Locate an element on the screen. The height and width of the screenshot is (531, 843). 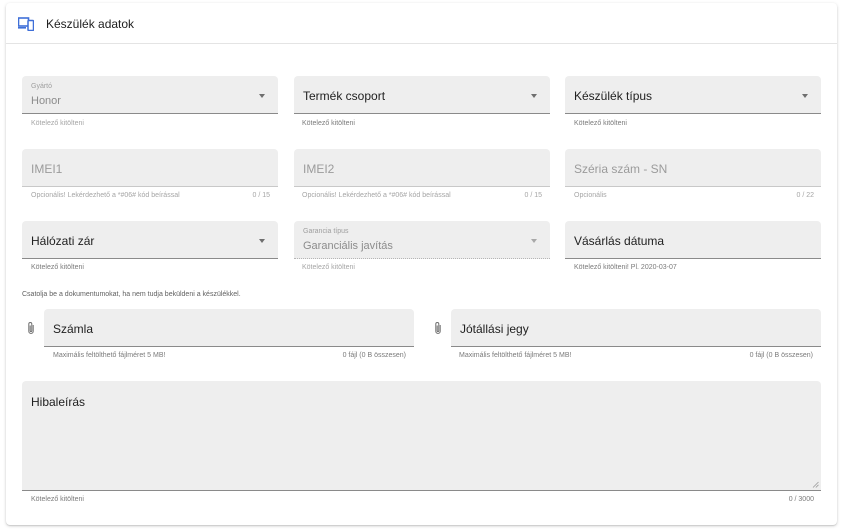
network-lock-label: Hálózati zár is located at coordinates (63, 241).